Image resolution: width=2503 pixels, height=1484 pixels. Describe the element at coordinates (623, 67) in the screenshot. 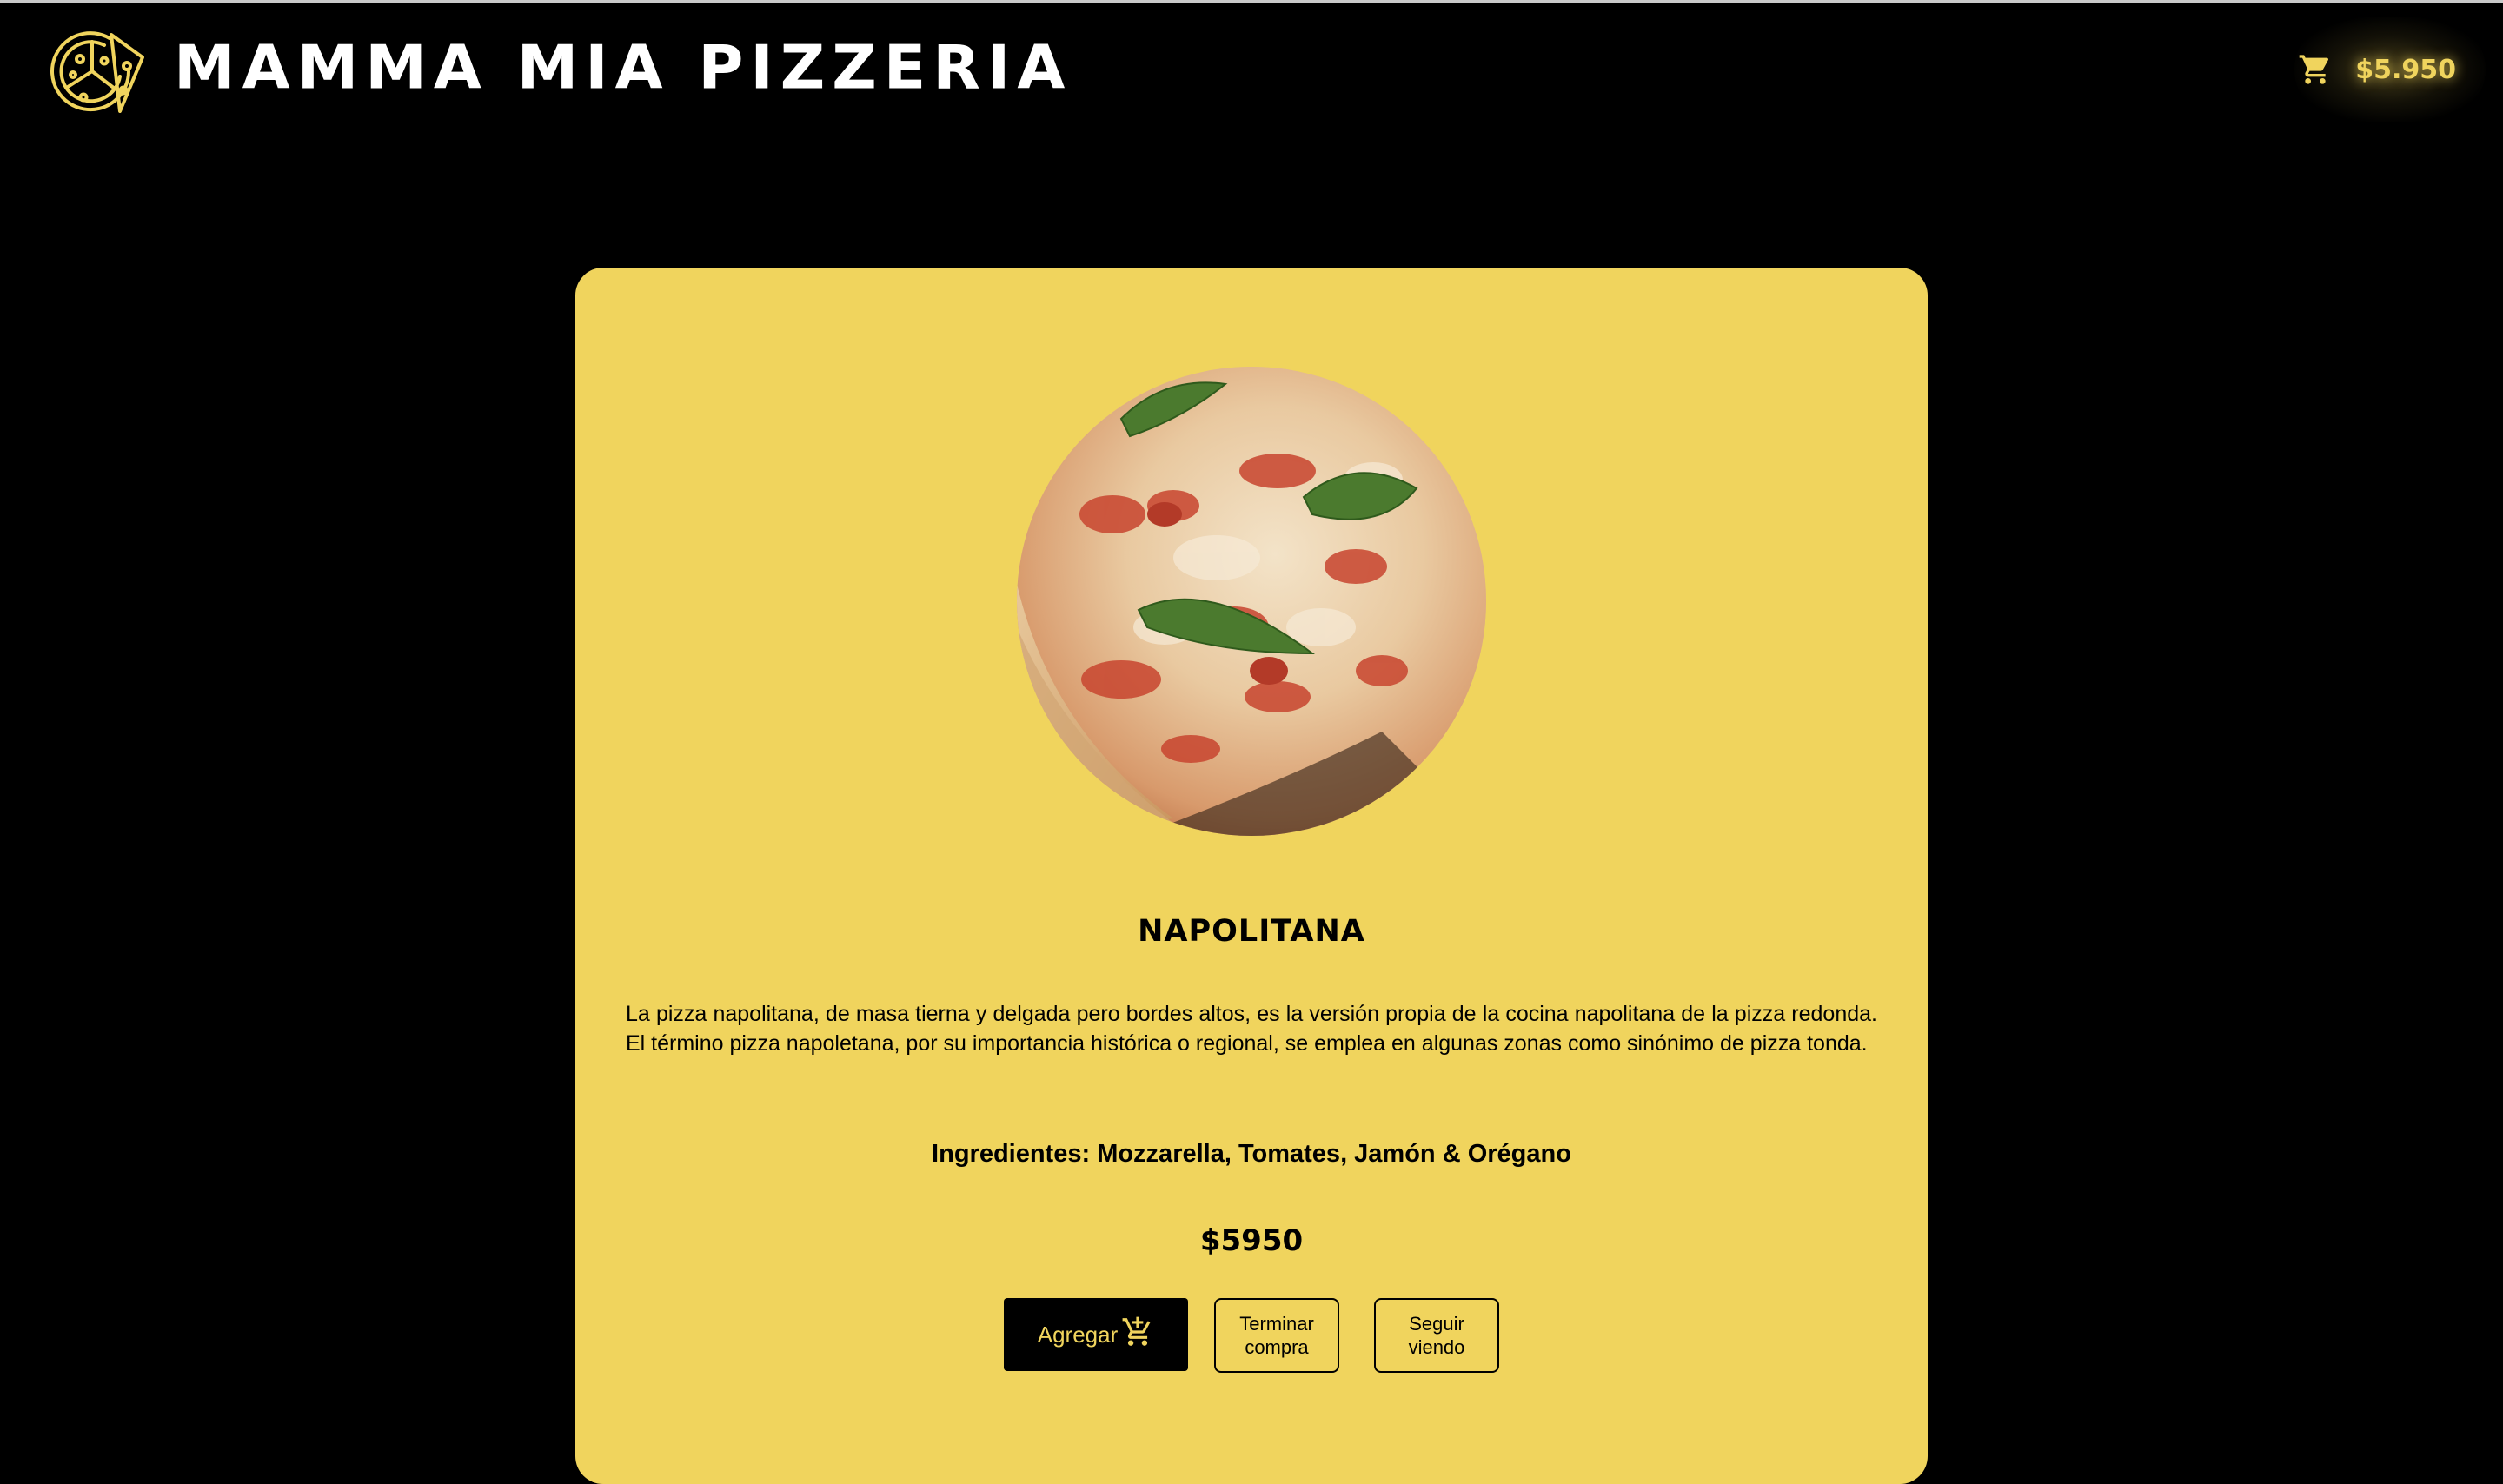

I see `brand-title: MAMMA MIA PIZZERIA` at that location.